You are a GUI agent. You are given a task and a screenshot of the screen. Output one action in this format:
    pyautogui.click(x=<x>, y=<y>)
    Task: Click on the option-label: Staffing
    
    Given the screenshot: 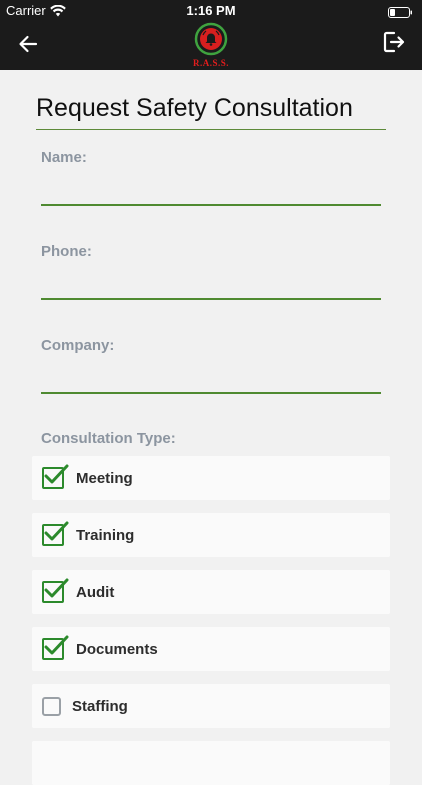 What is the action you would take?
    pyautogui.click(x=100, y=706)
    